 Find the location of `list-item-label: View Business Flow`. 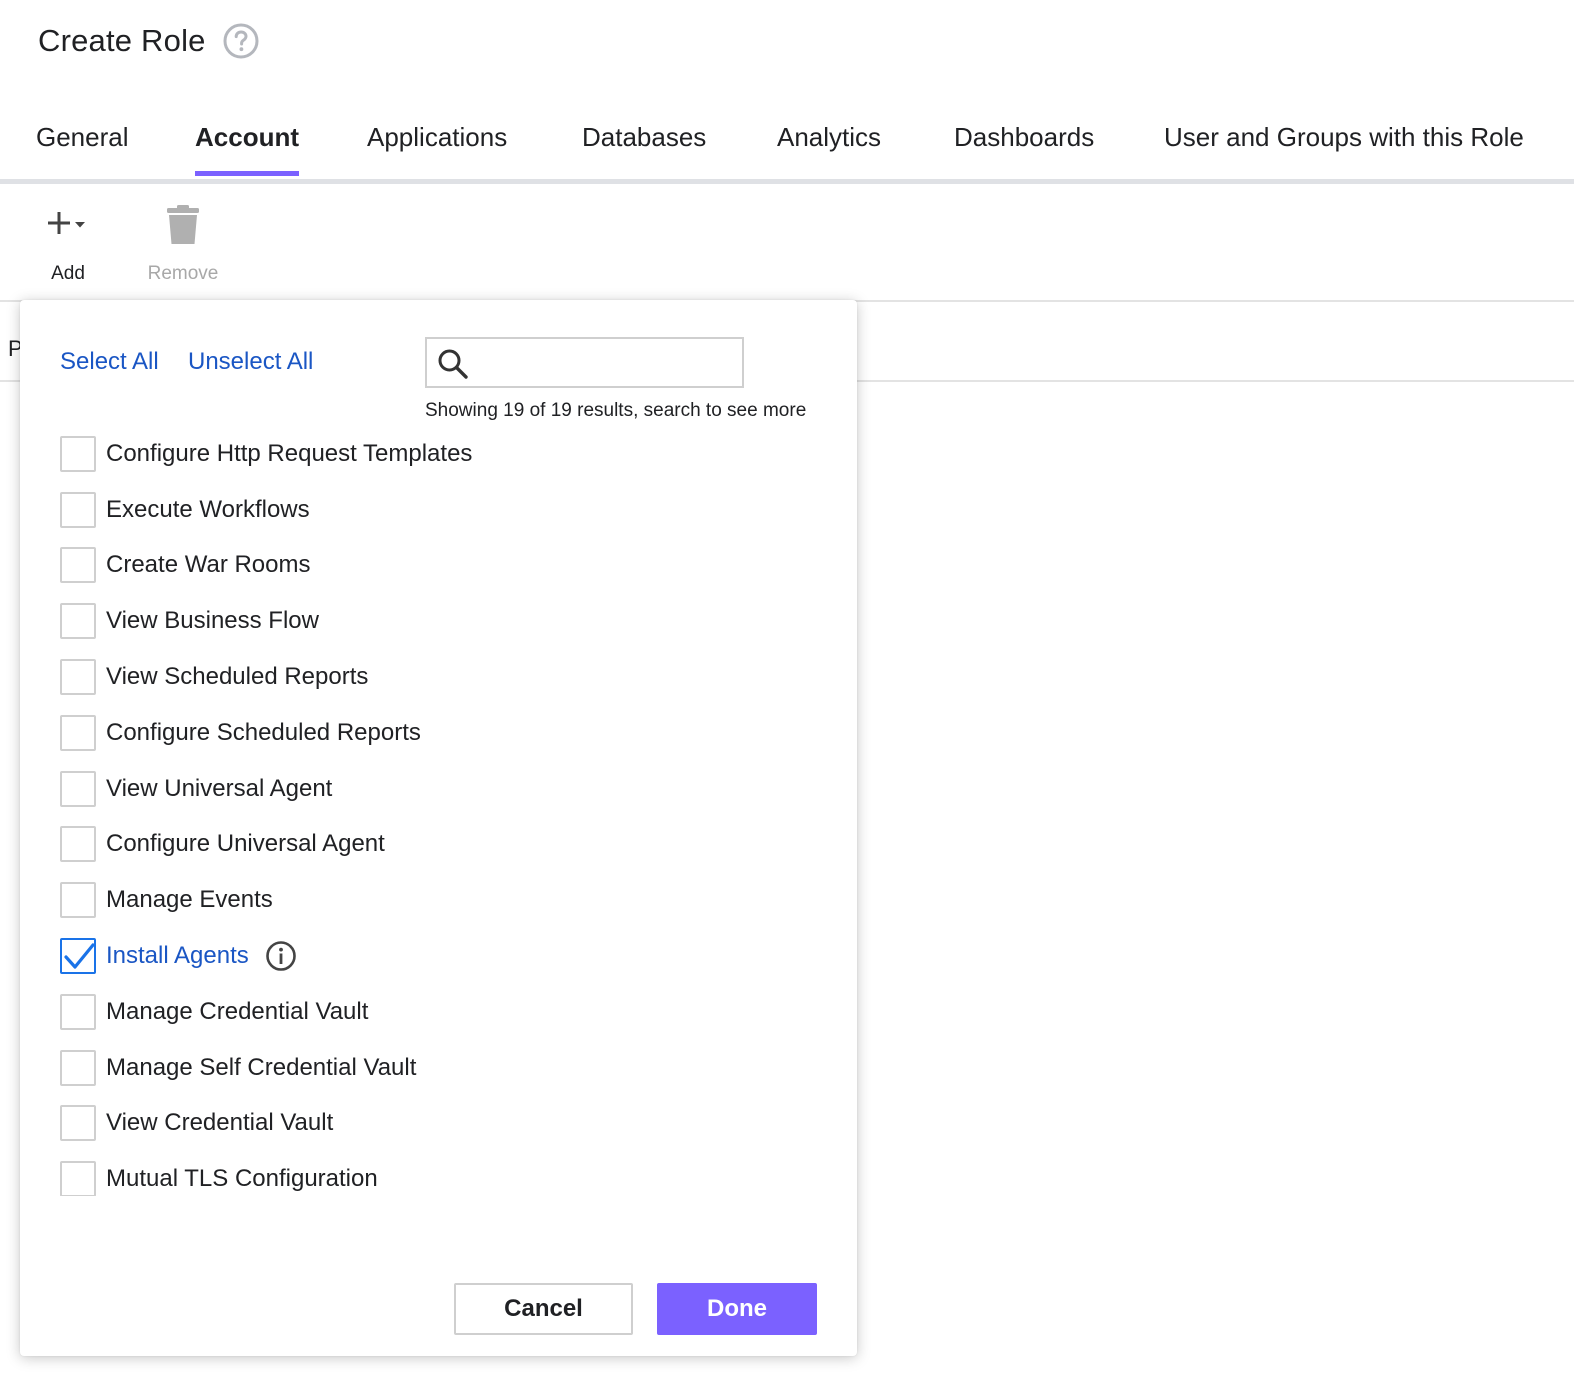

list-item-label: View Business Flow is located at coordinates (212, 621).